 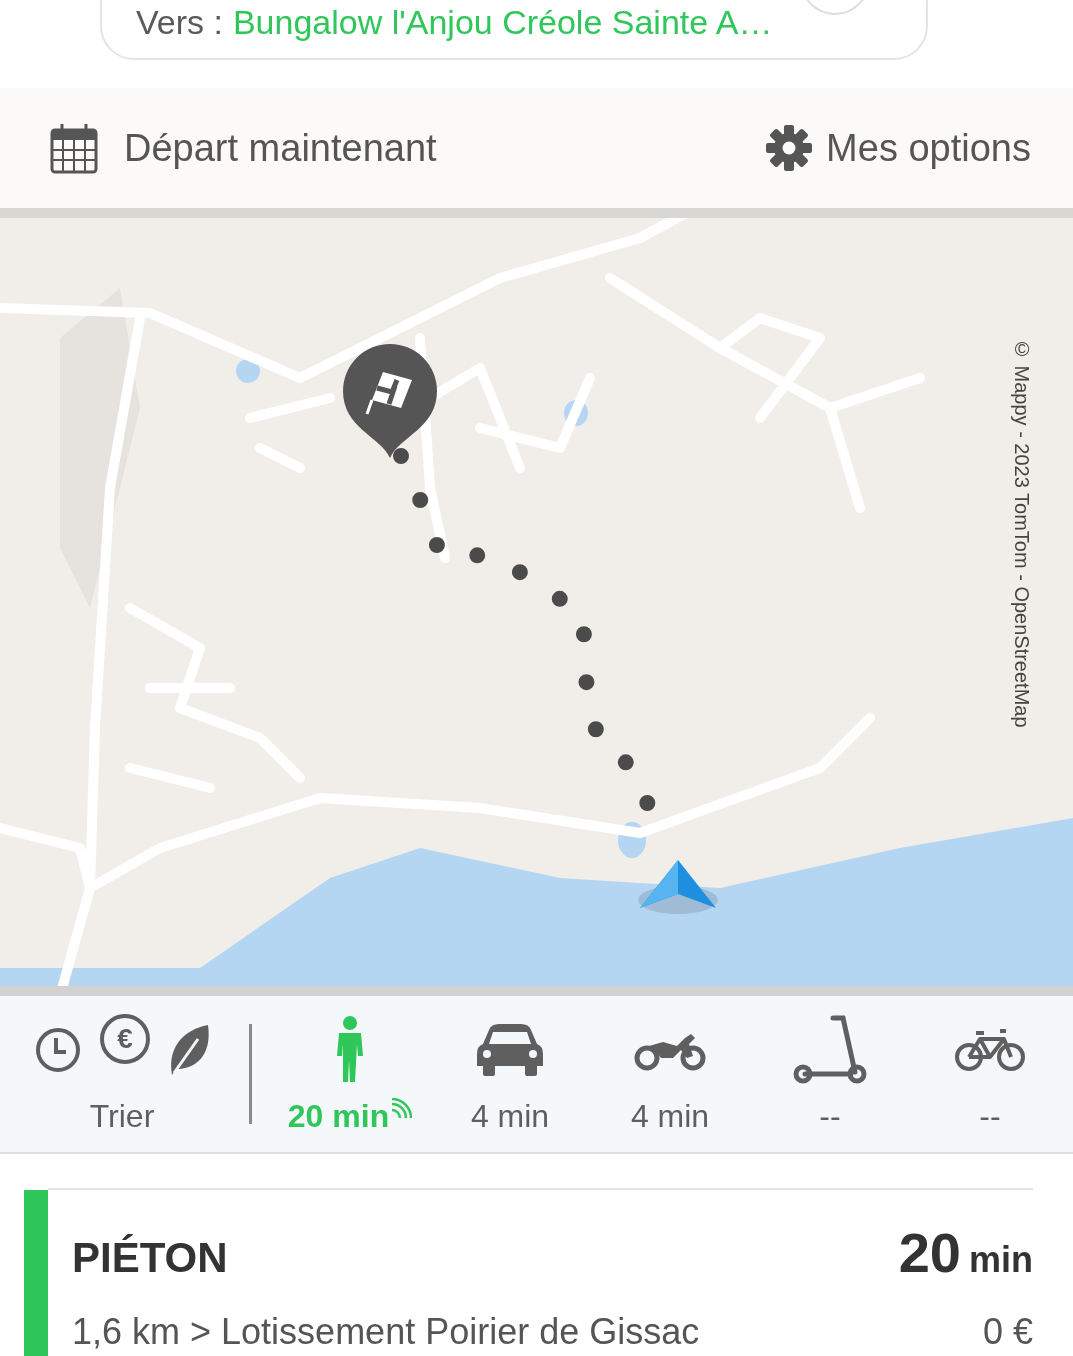 I want to click on route-price: 0 €, so click(x=1007, y=1332).